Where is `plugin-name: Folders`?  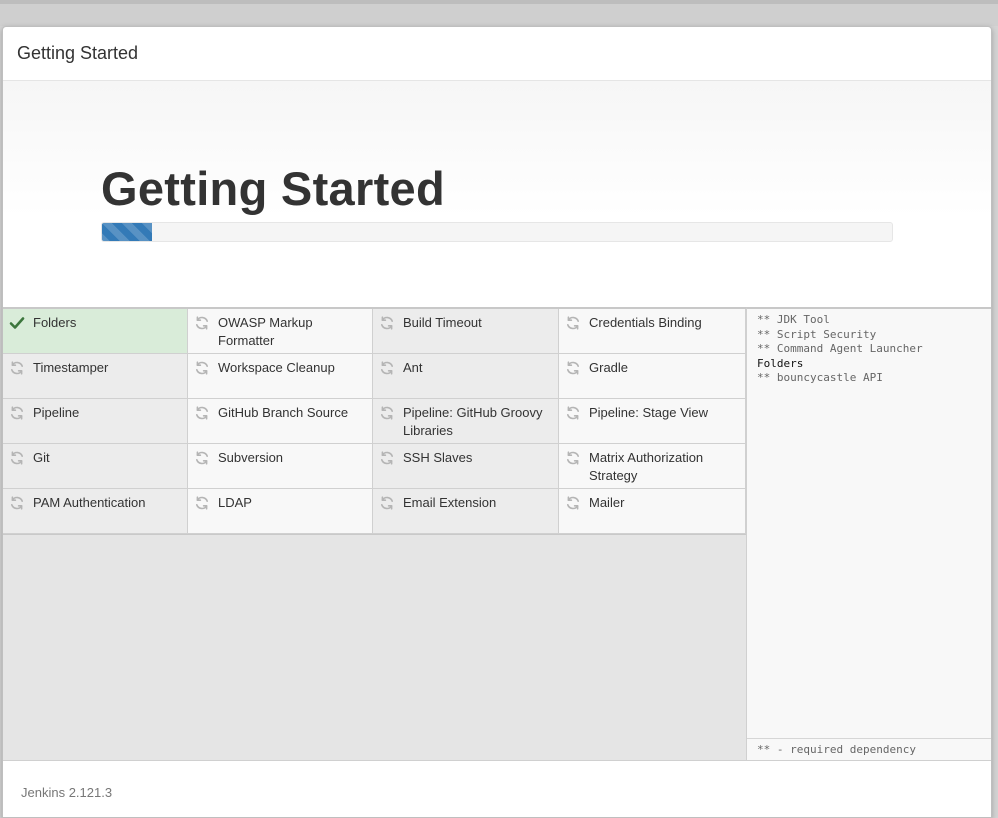 plugin-name: Folders is located at coordinates (55, 322).